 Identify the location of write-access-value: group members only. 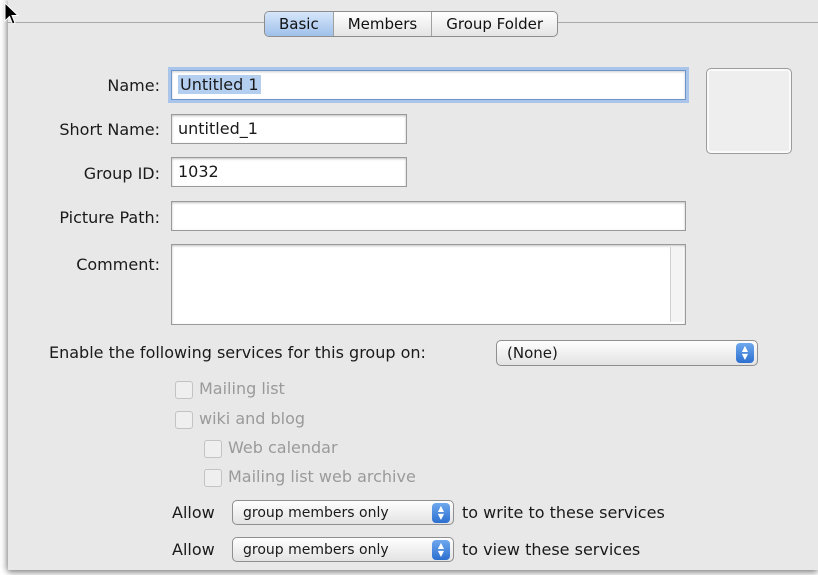
(316, 513).